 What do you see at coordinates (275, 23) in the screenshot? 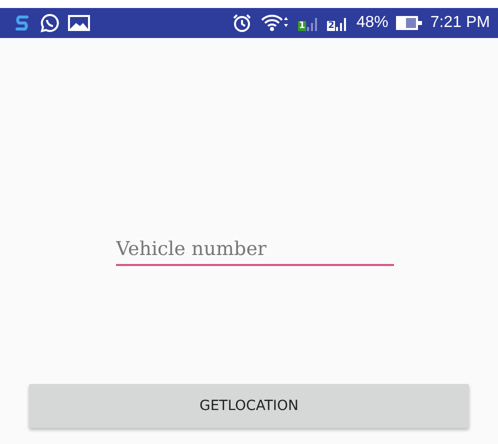
I see `wifi-icon` at bounding box center [275, 23].